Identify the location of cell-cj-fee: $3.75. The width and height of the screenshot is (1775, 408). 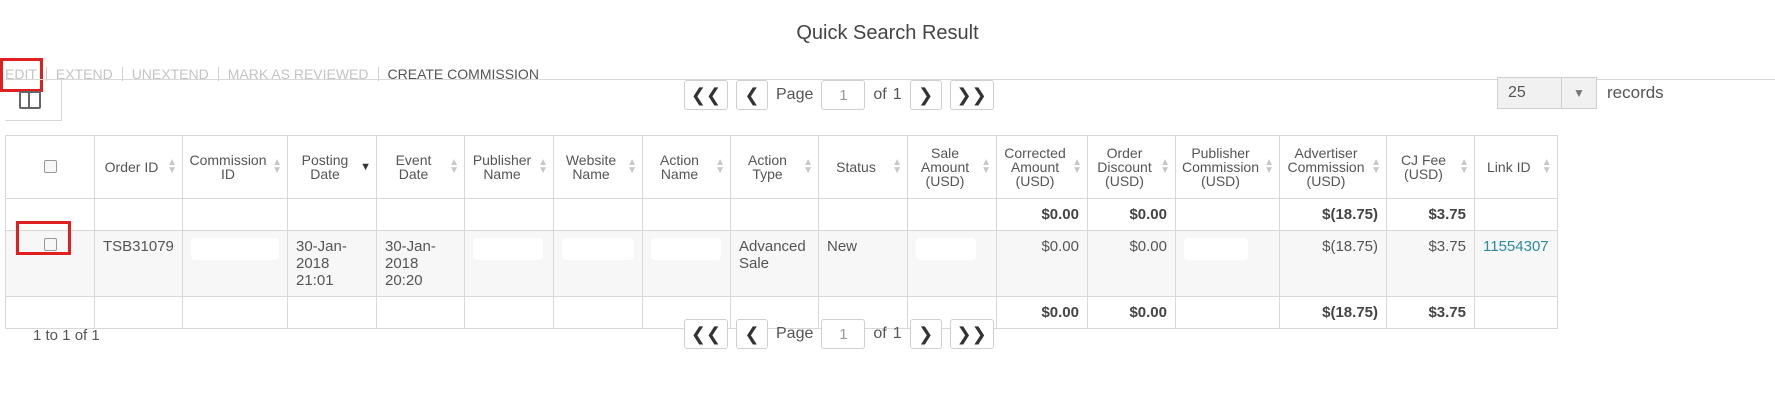
(1430, 263).